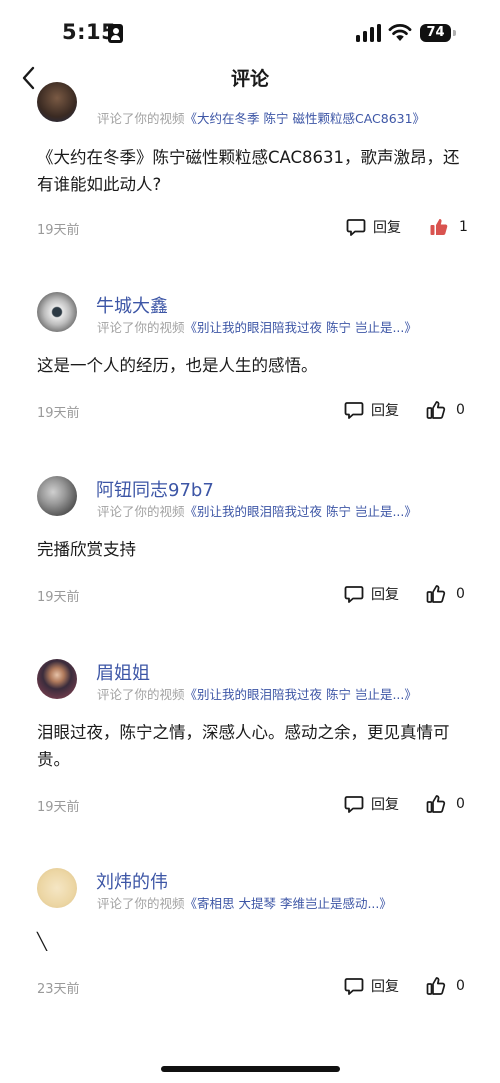 This screenshot has width=500, height=1083. What do you see at coordinates (132, 305) in the screenshot?
I see `username: 牛城大鑫` at bounding box center [132, 305].